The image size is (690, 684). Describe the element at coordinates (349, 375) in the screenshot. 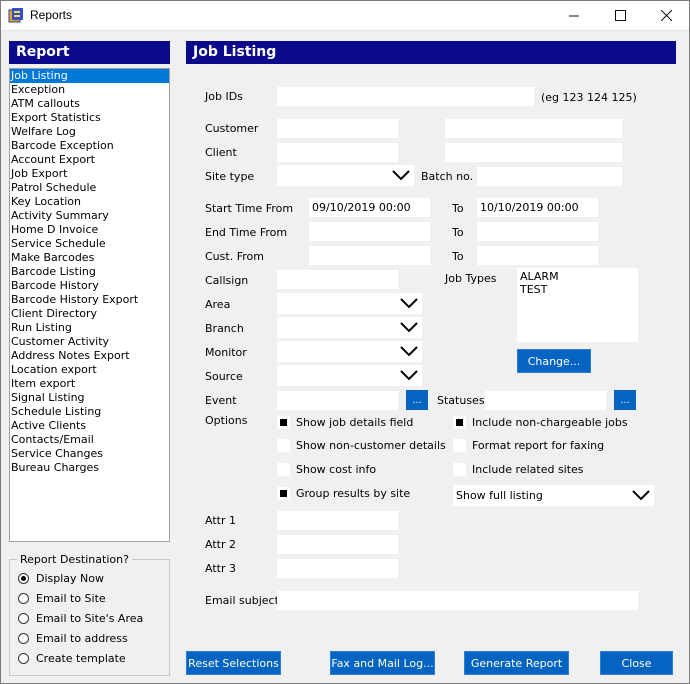

I see `source-select` at that location.